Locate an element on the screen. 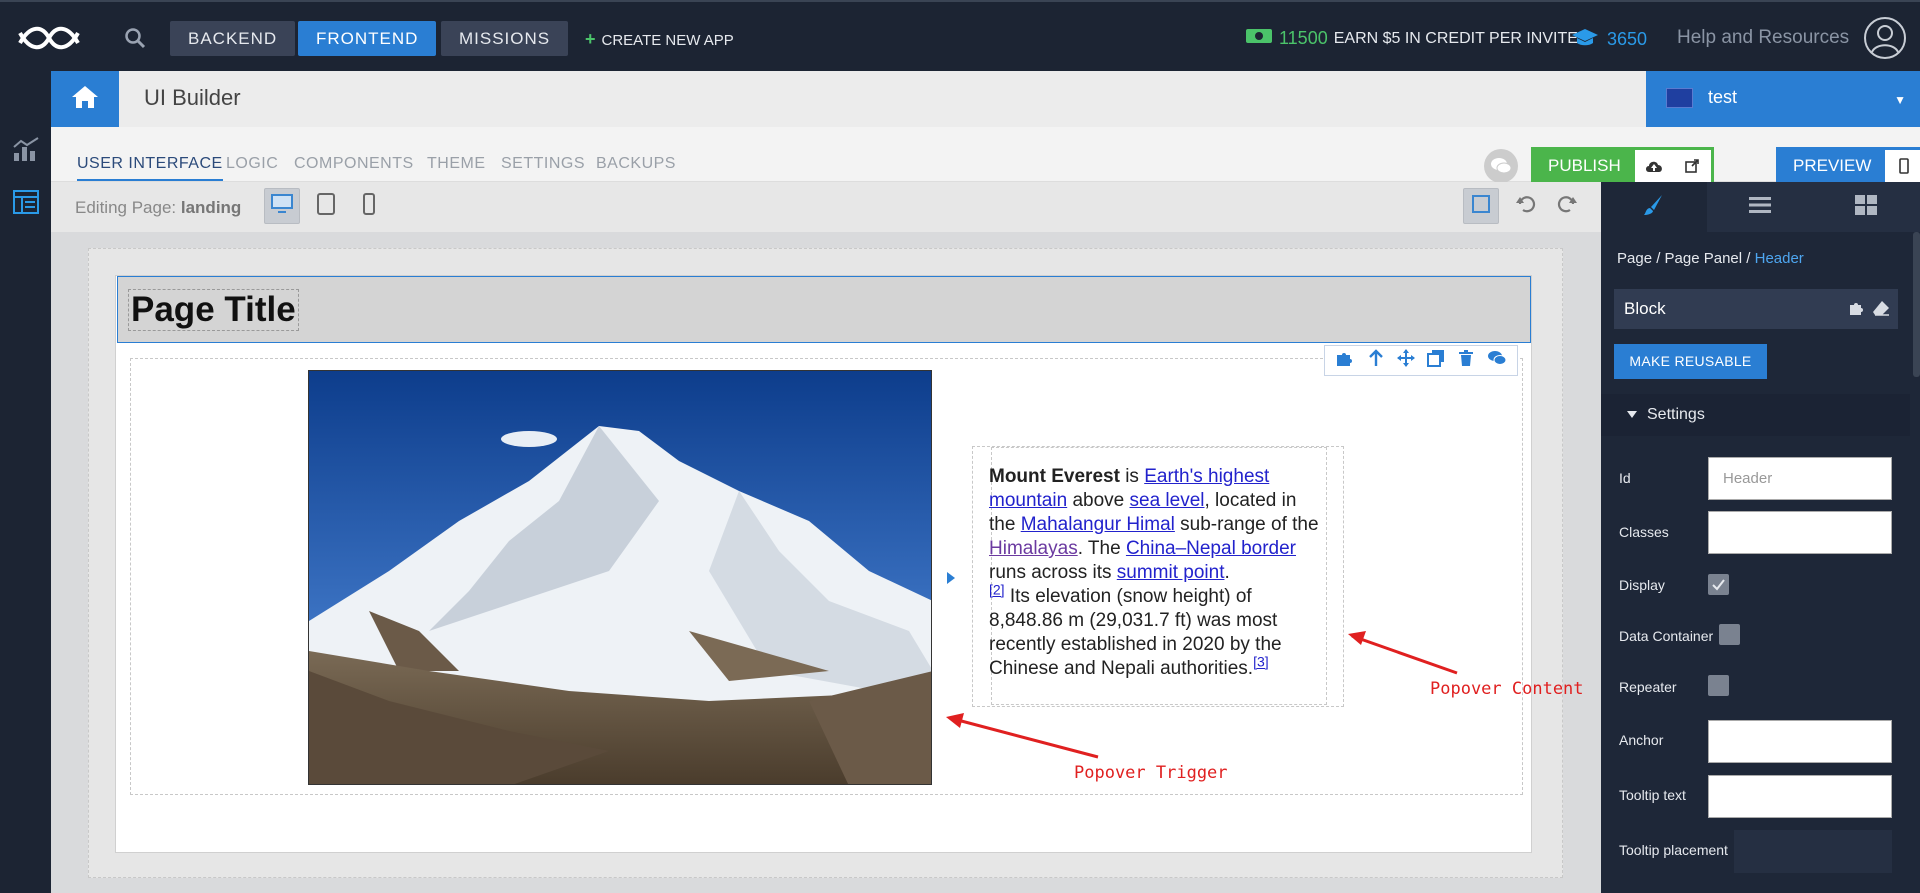  anchor-input is located at coordinates (1800, 741).